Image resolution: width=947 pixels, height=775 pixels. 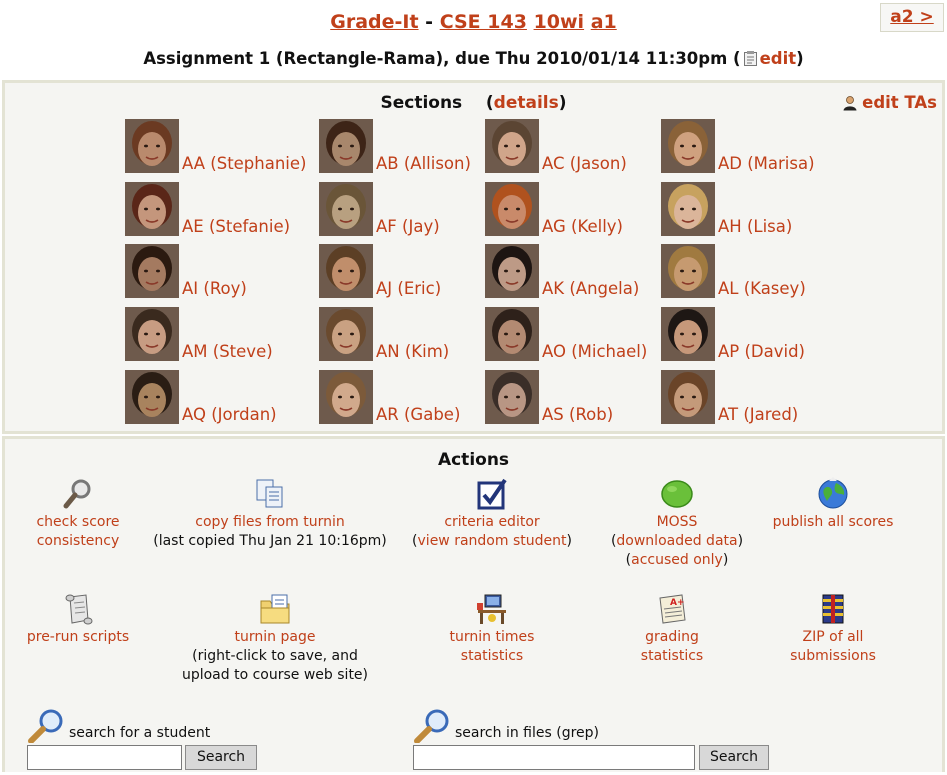 I want to click on grading-statistics-action: A+ grading statistics, so click(x=672, y=629).